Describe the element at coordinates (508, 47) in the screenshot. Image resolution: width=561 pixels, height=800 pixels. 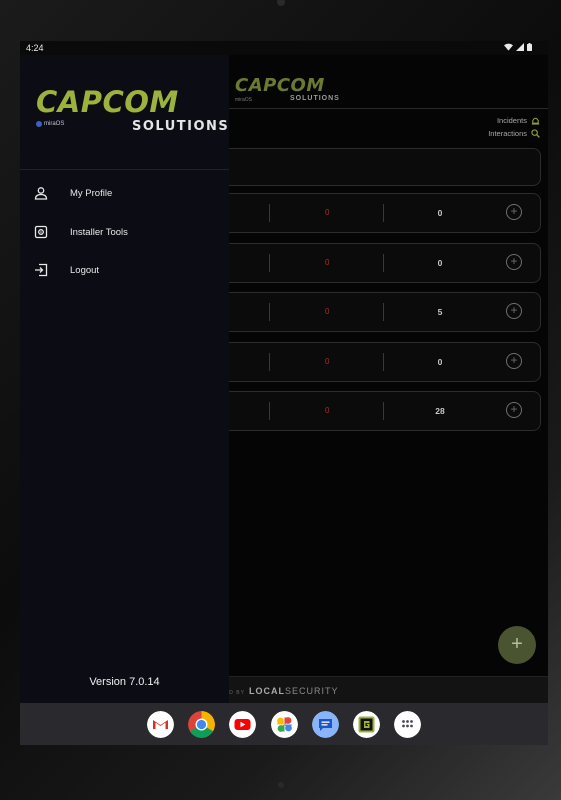
I see `wifi-icon` at that location.